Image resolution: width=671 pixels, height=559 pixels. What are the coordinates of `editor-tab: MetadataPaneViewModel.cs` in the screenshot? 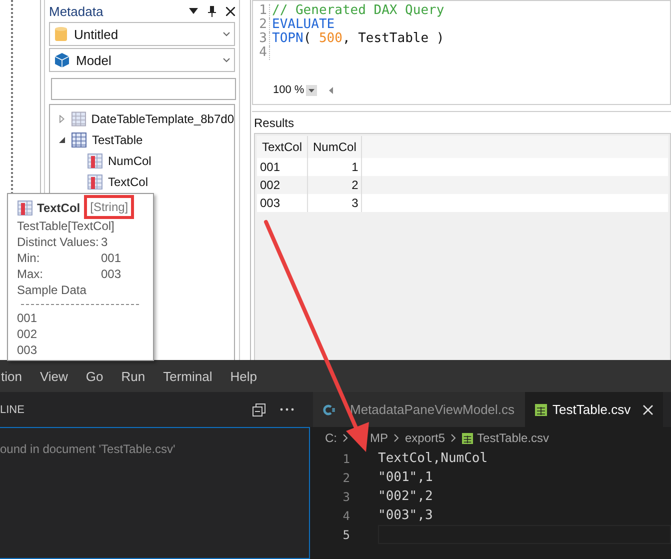 It's located at (419, 409).